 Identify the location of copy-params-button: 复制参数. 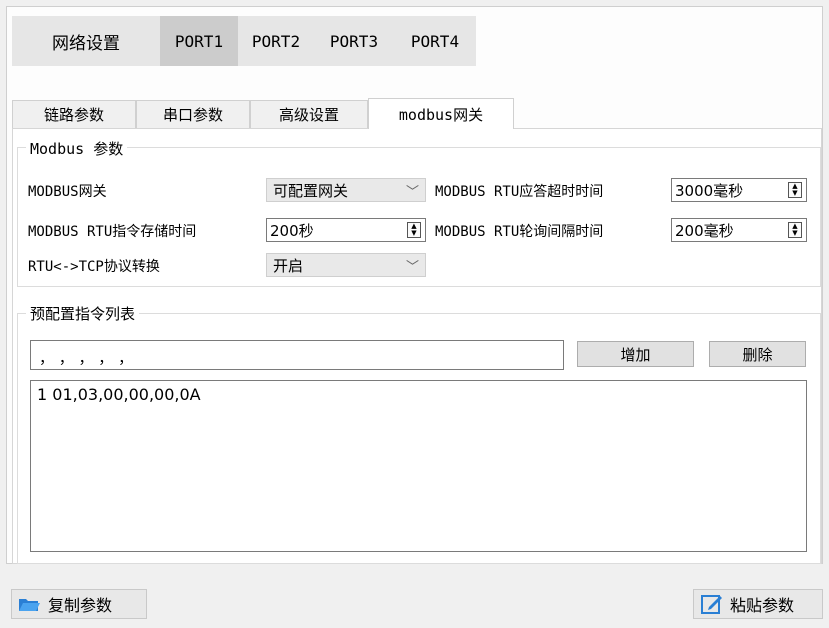
(79, 604).